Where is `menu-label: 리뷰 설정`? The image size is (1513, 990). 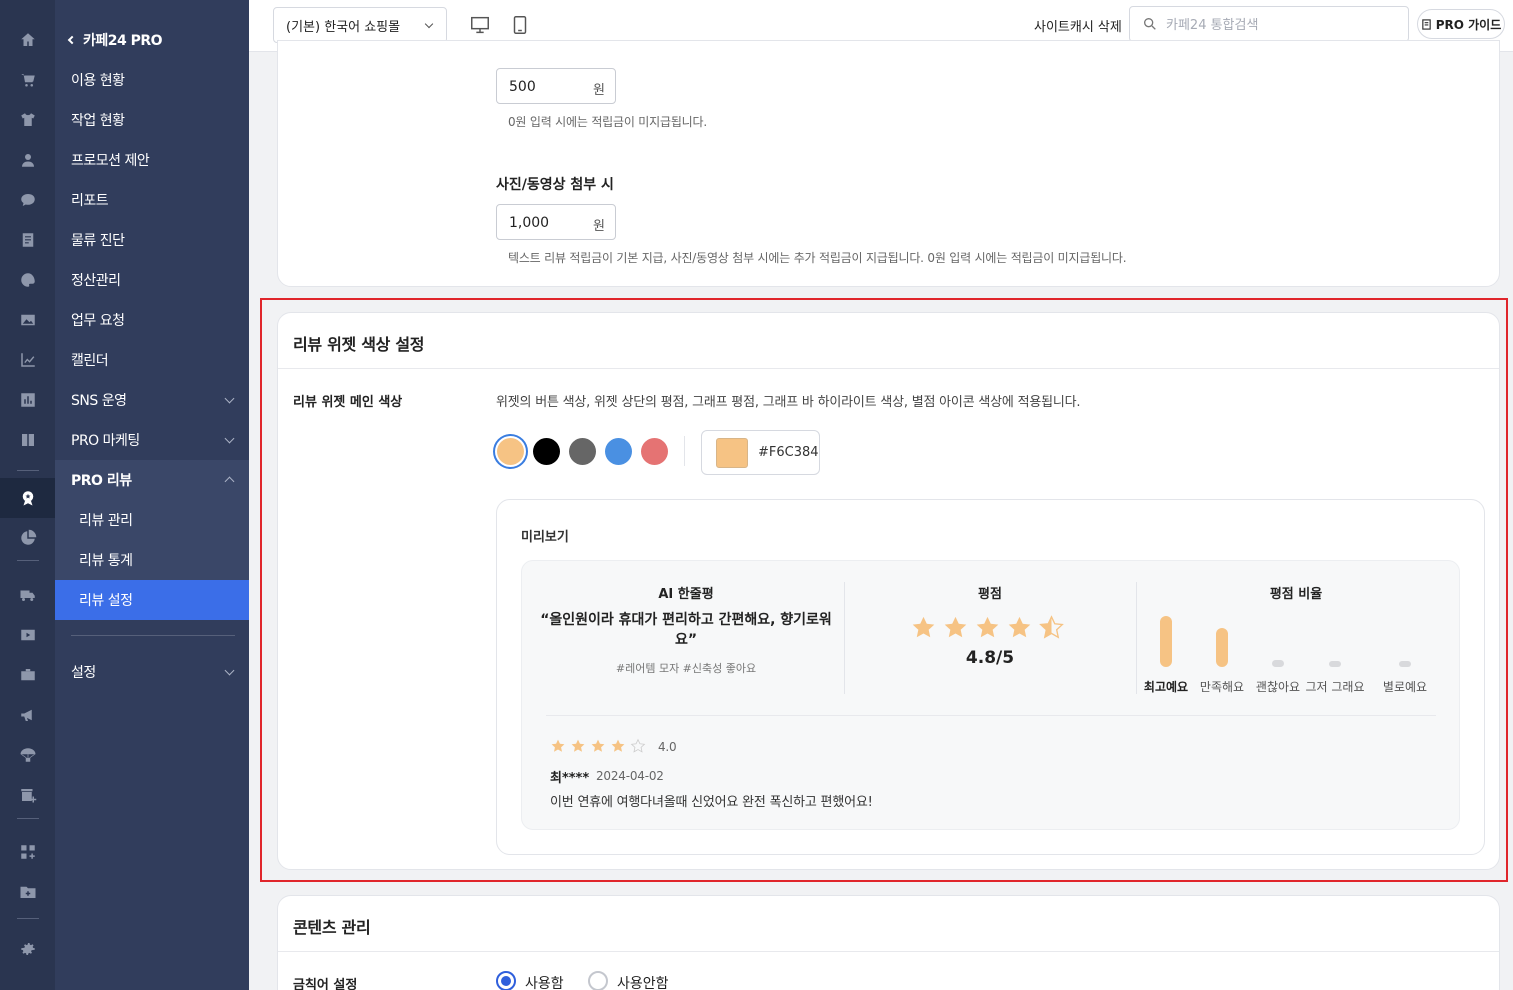
menu-label: 리뷰 설정 is located at coordinates (106, 601).